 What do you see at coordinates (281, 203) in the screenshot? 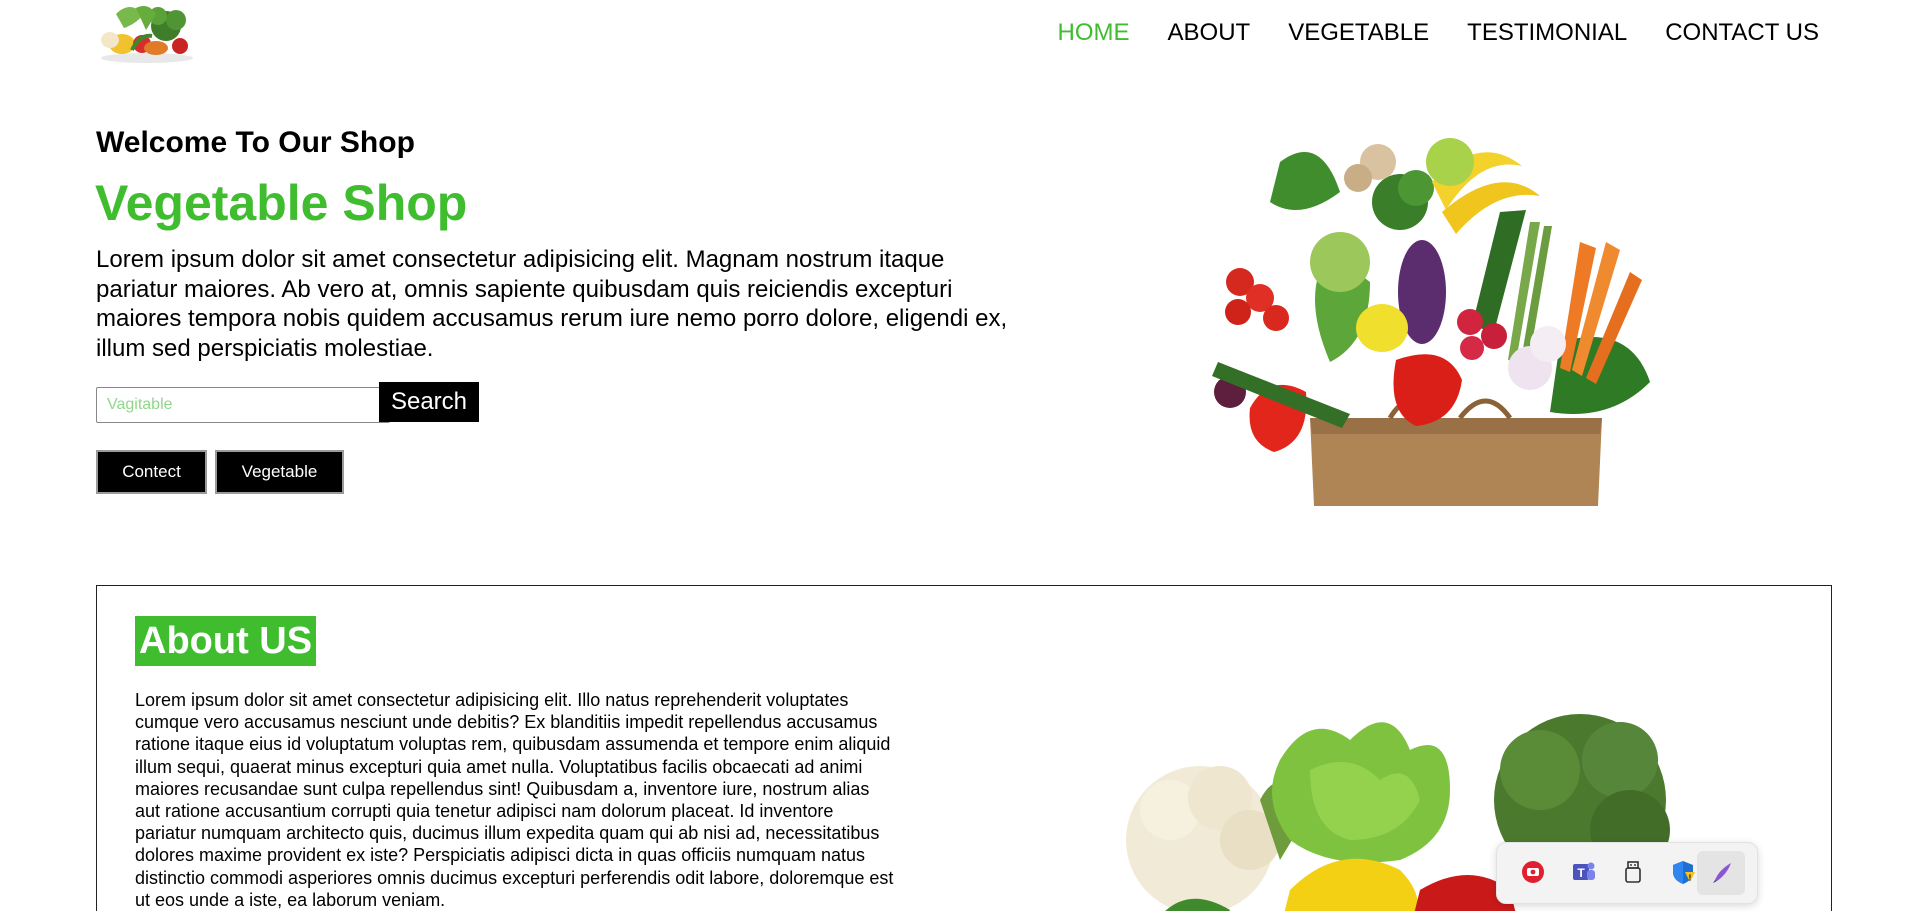
I see `page-title: Vegetable Shop` at bounding box center [281, 203].